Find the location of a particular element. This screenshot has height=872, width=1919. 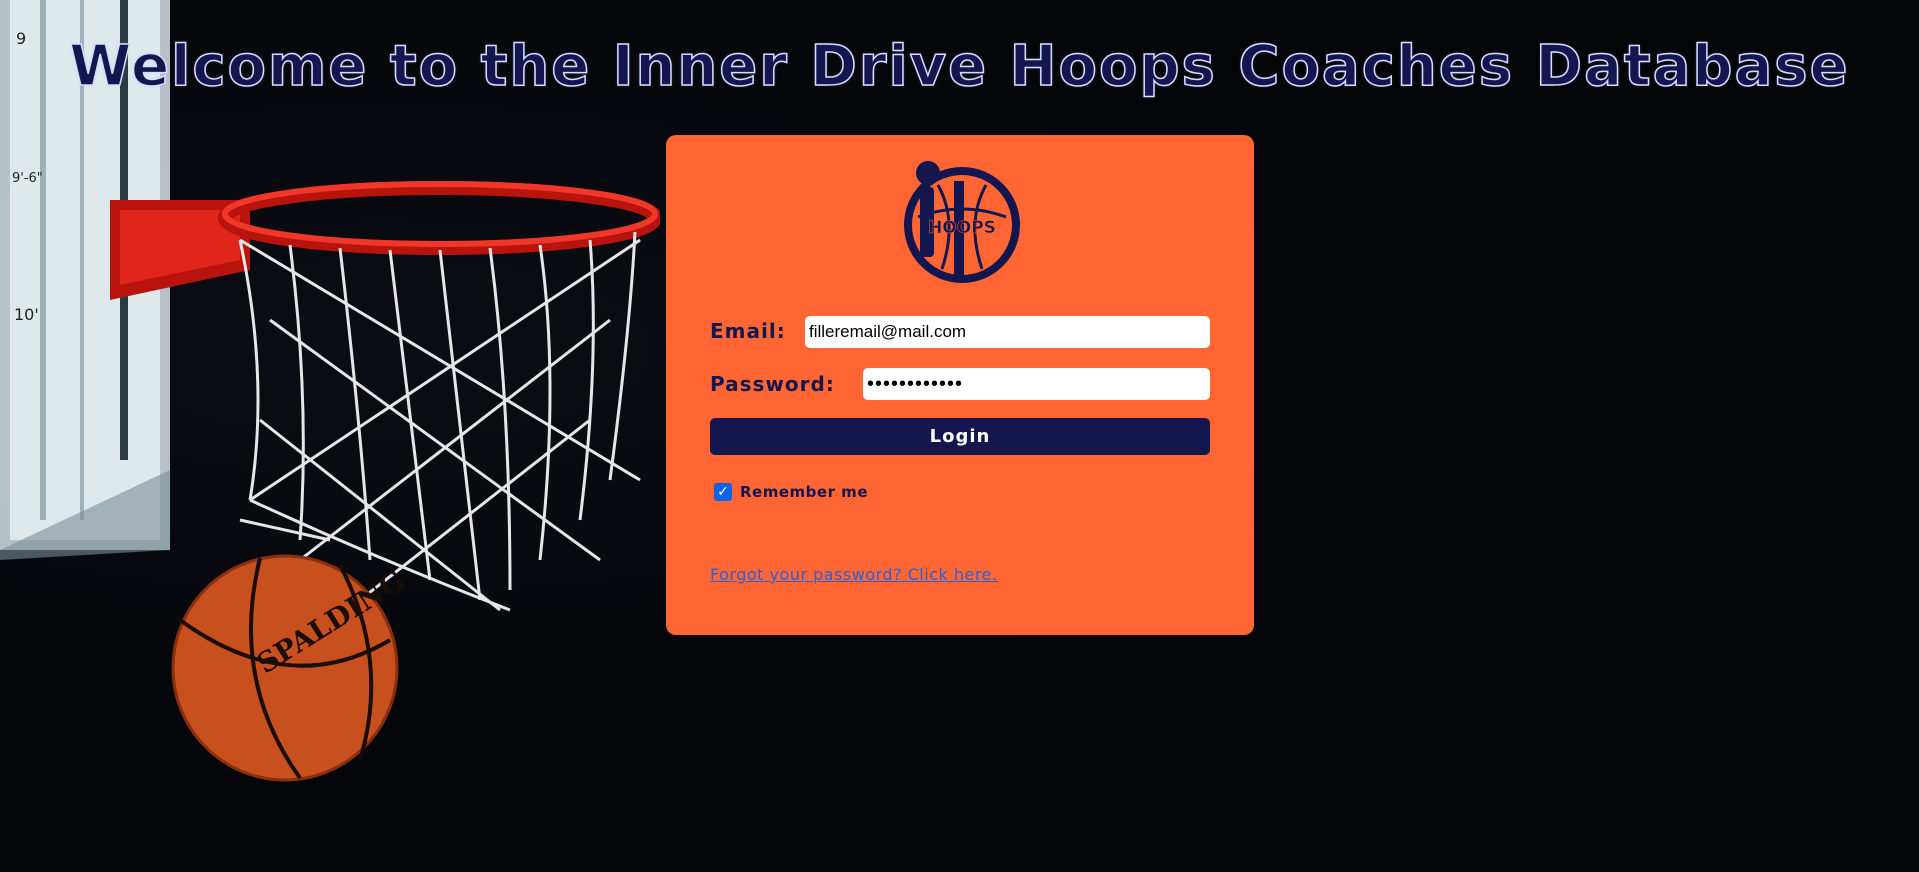

email-label: Email: is located at coordinates (748, 331).